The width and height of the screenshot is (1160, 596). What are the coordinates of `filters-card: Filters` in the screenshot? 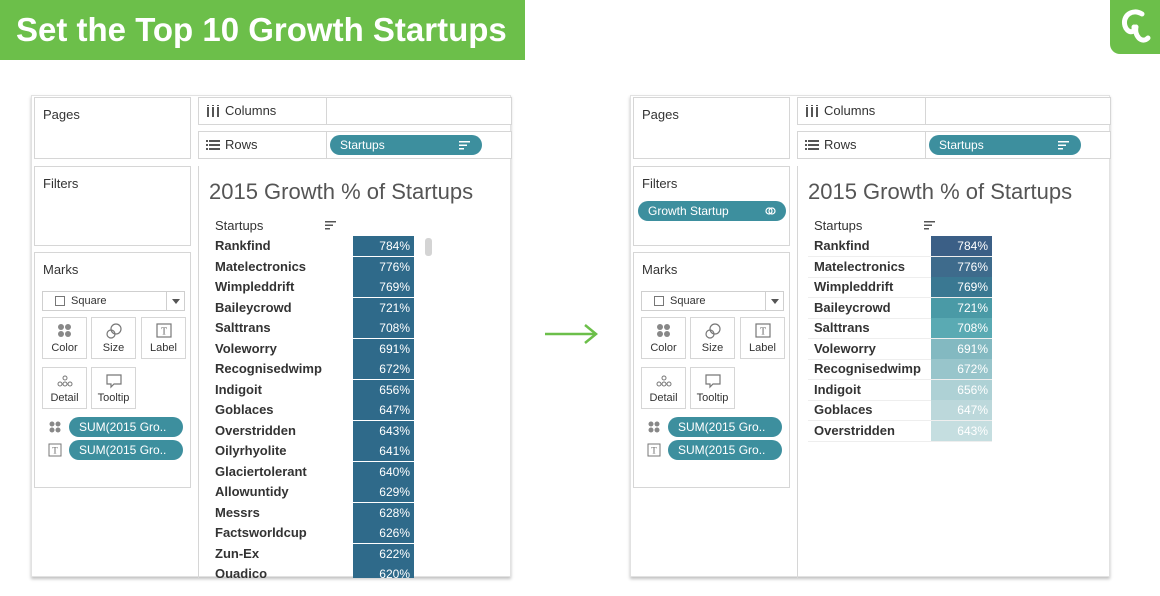 It's located at (112, 206).